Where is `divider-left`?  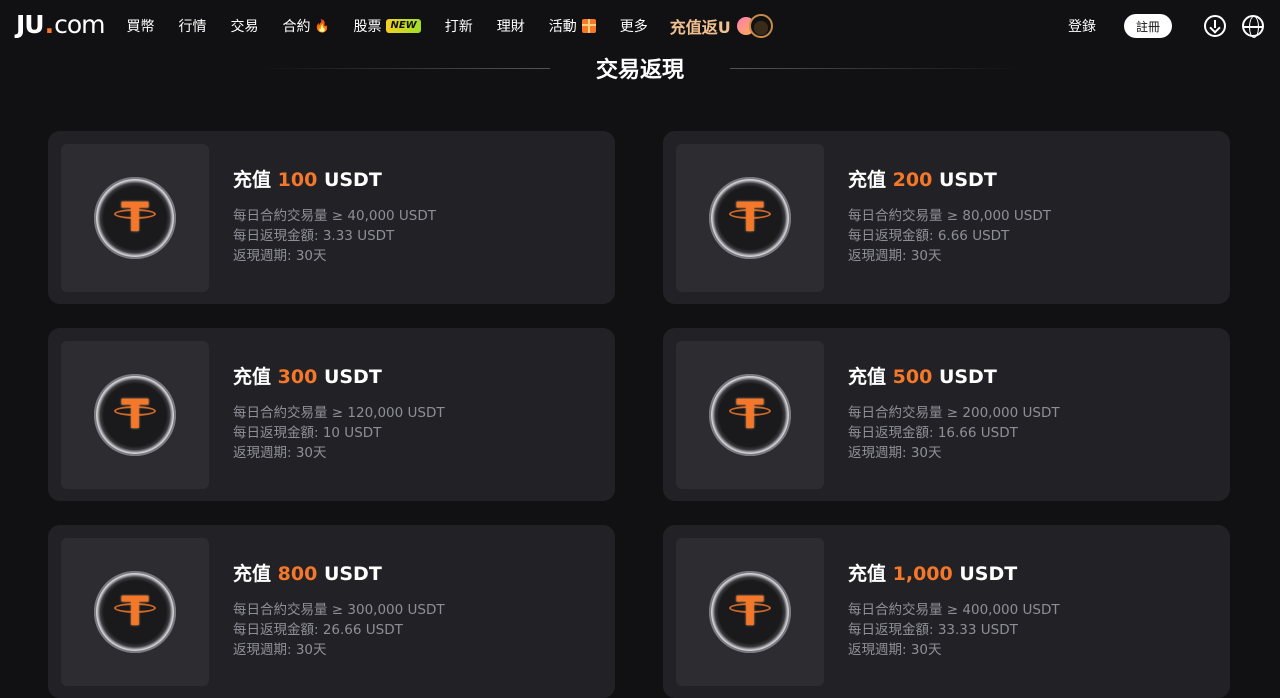 divider-left is located at coordinates (404, 68).